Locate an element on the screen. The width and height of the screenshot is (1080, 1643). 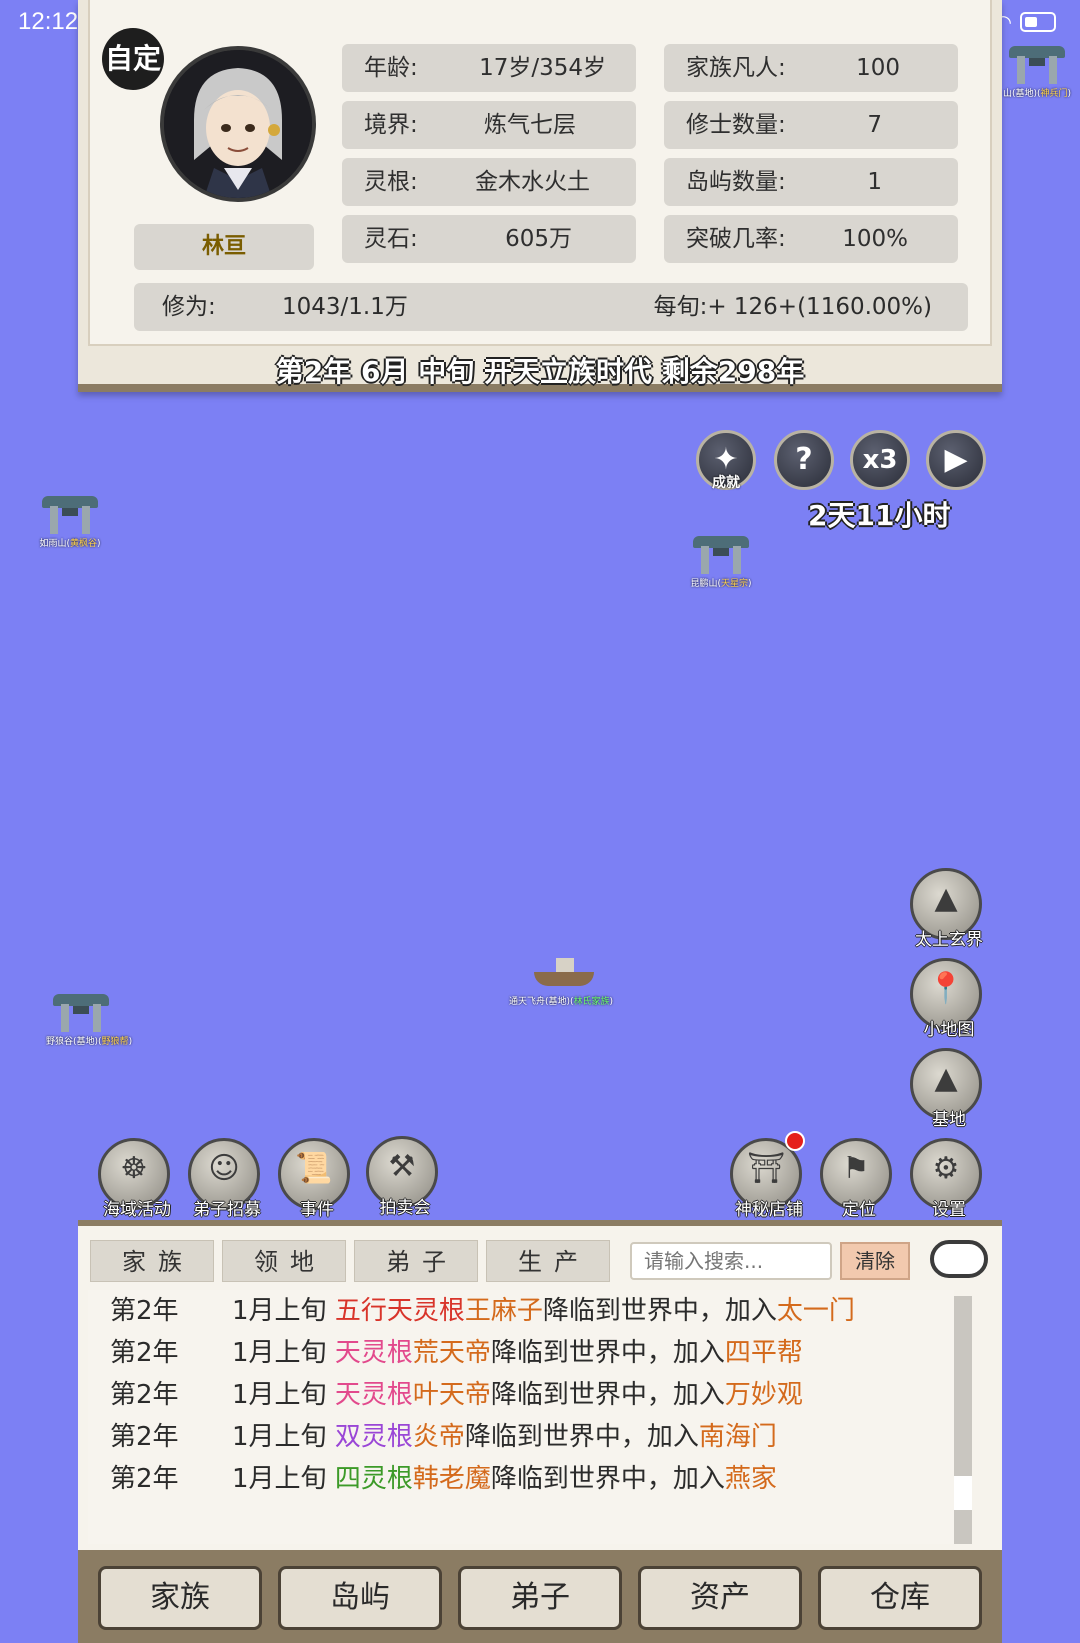
log-person: 韩老魔 is located at coordinates (451, 1479).